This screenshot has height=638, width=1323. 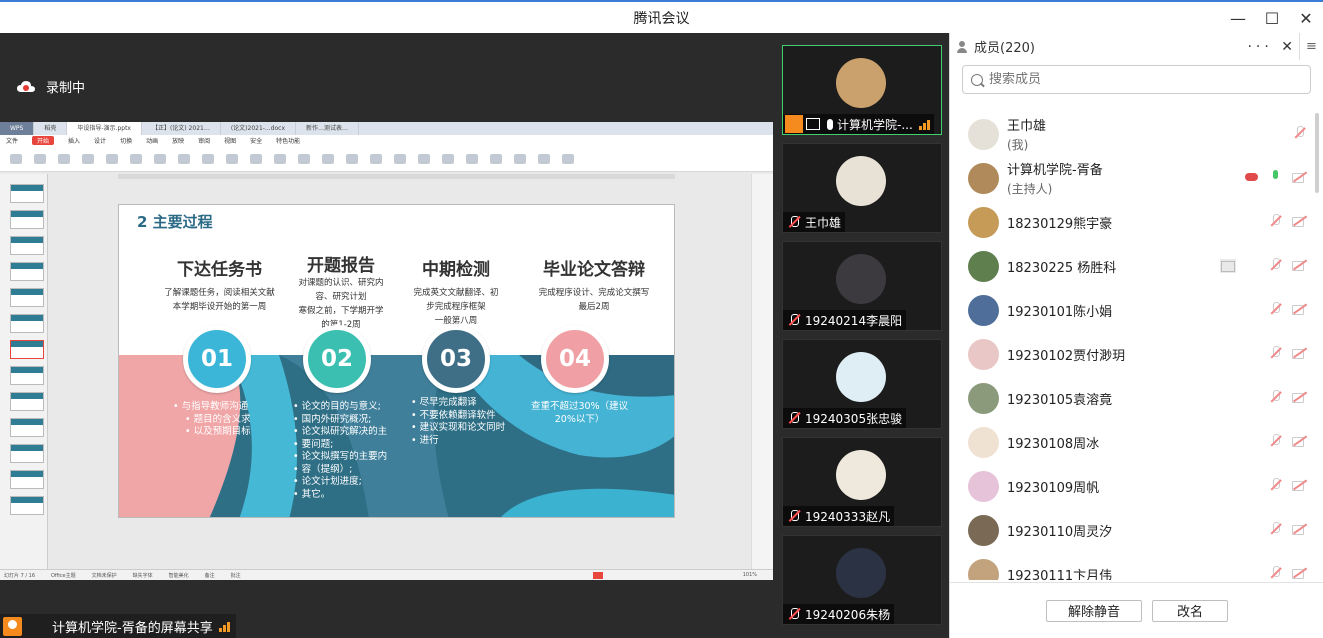 What do you see at coordinates (1272, 18) in the screenshot?
I see `maximize-button: ☐` at bounding box center [1272, 18].